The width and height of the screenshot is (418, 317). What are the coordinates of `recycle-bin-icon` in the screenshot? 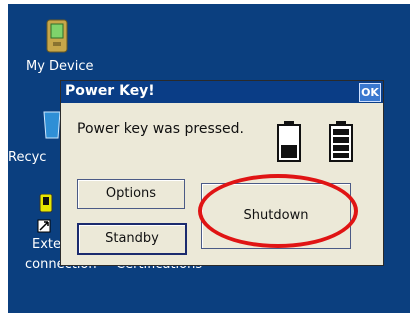 It's located at (52, 126).